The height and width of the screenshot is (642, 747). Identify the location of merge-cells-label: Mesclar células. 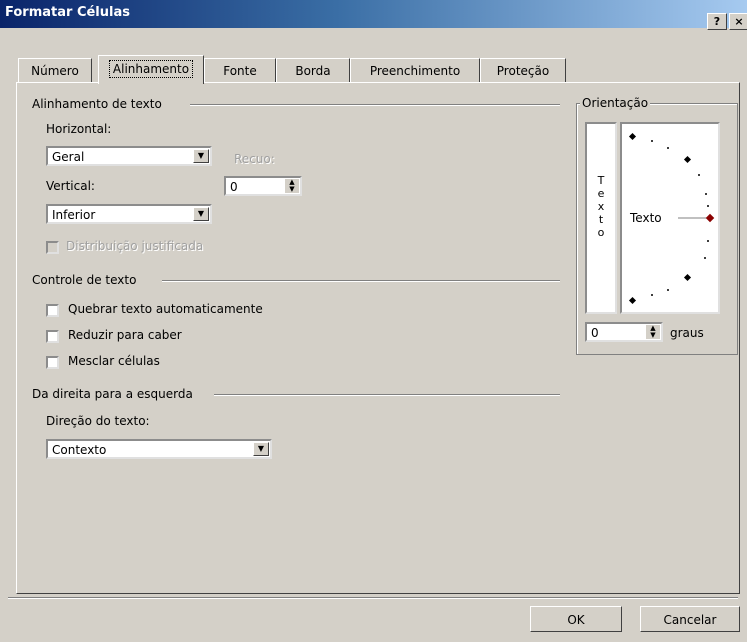
(114, 361).